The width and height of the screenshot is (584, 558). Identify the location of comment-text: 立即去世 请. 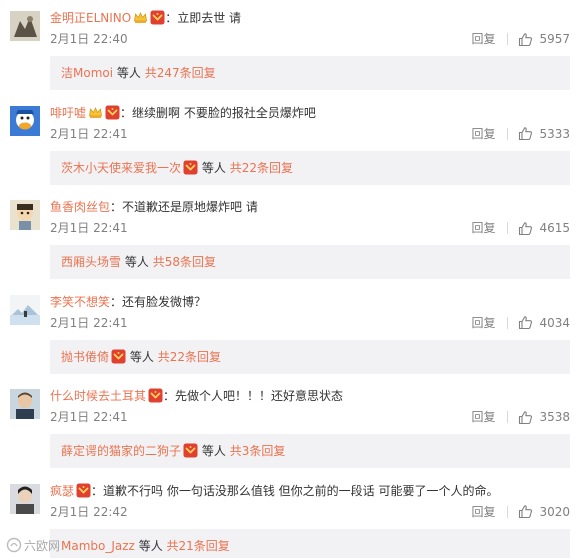
(209, 18).